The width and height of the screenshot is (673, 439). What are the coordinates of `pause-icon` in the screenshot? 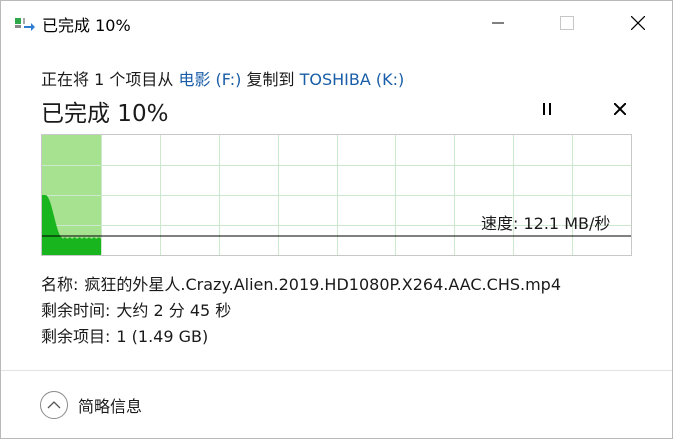 It's located at (547, 109).